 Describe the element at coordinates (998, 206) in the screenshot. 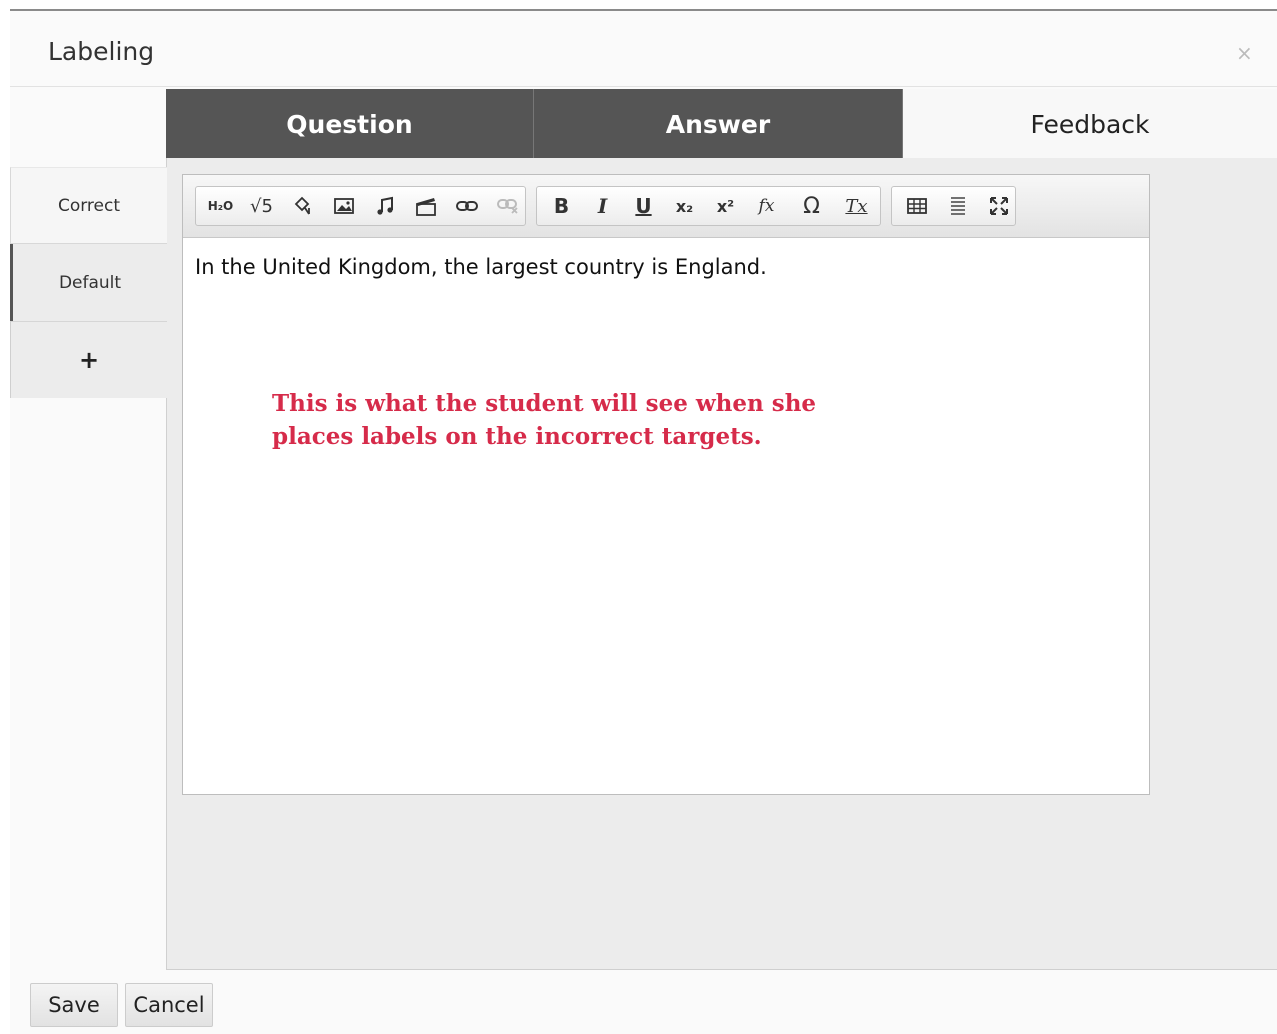

I see `maximize-icon` at that location.